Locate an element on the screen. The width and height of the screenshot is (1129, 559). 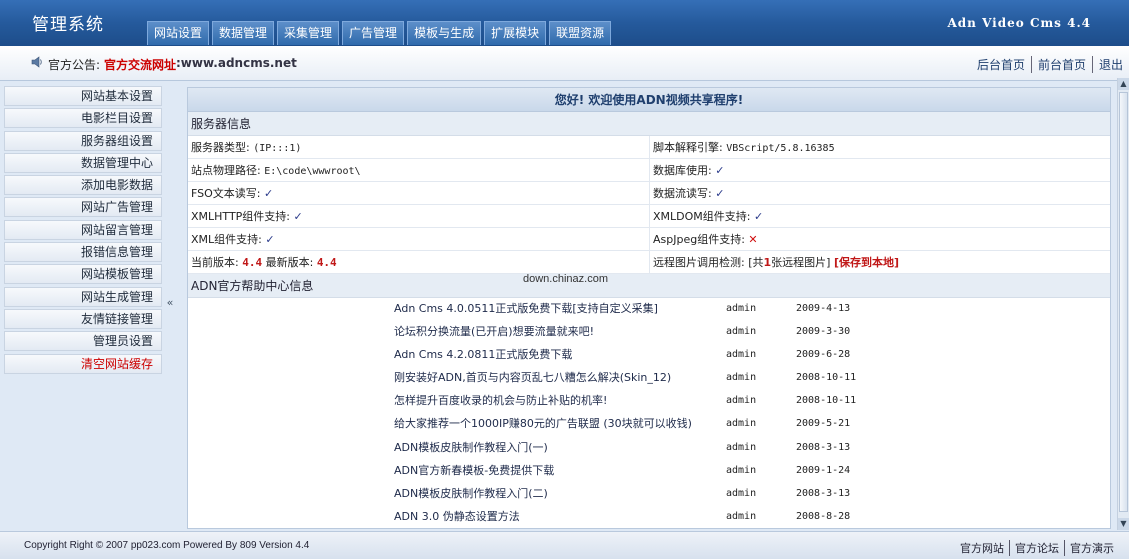
stream-support: 数据流读写: ✓ is located at coordinates (879, 193).